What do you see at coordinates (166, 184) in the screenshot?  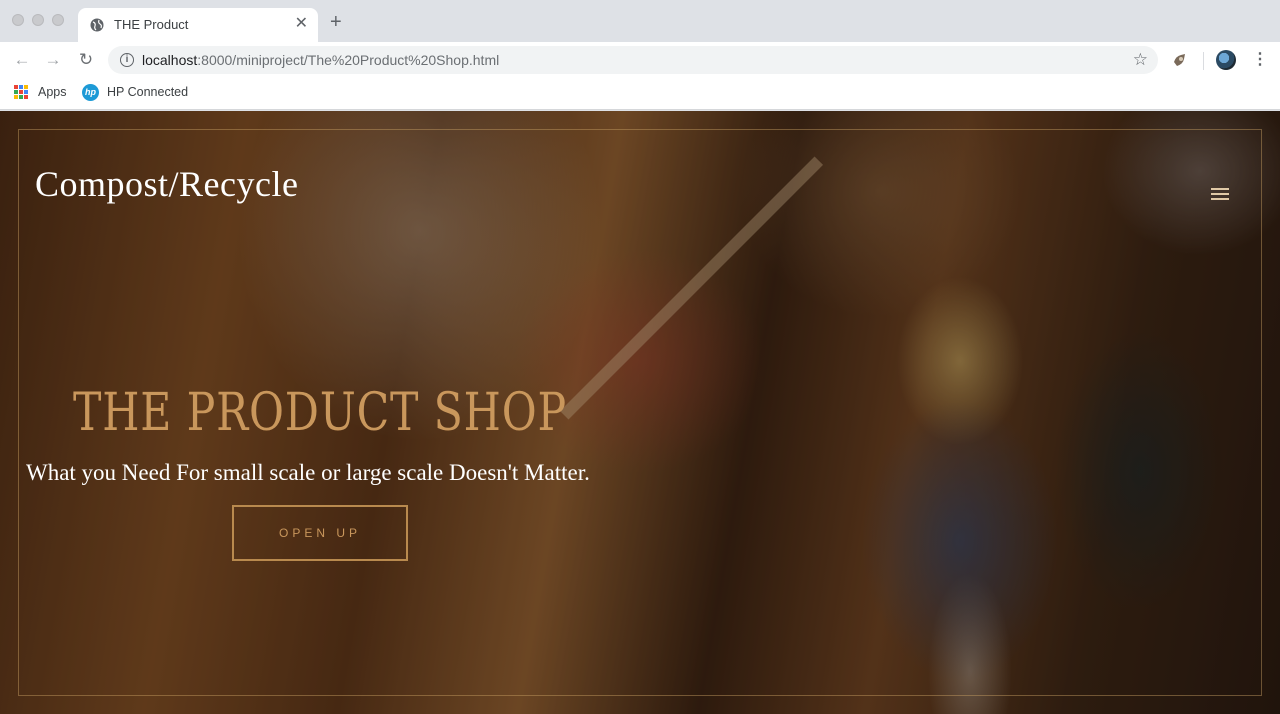 I see `site-brand-logo: Compost/Recycle` at bounding box center [166, 184].